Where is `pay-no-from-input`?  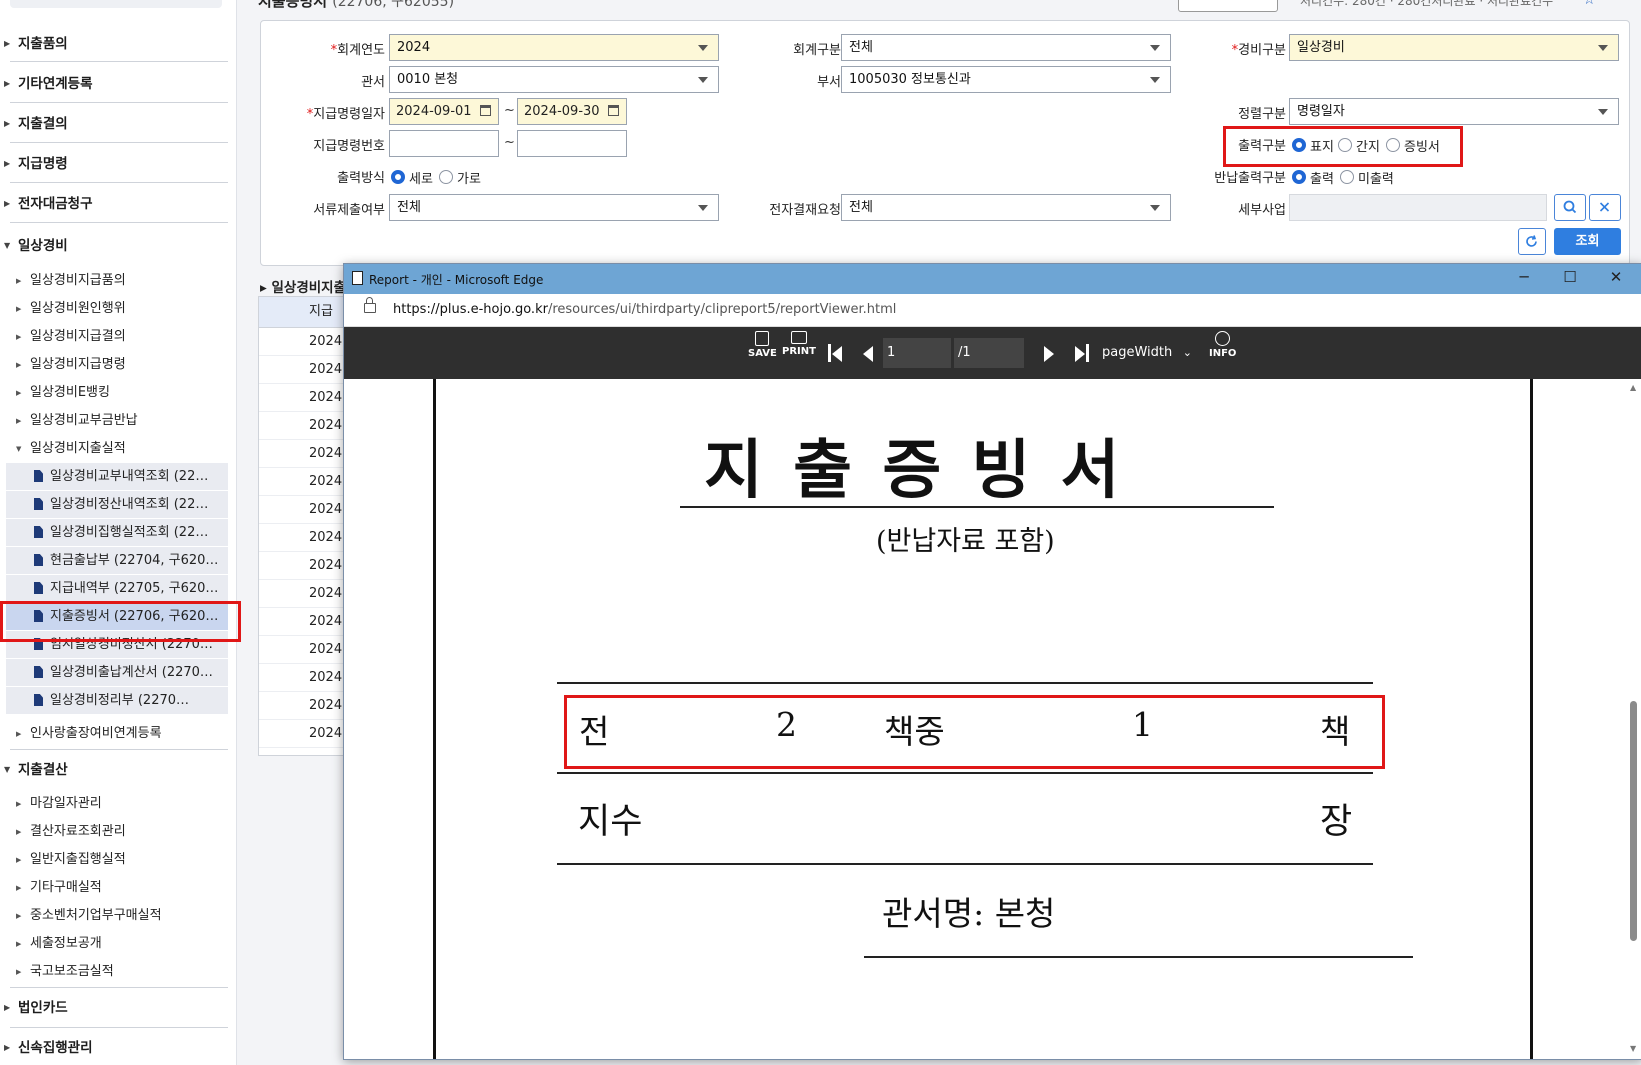 pay-no-from-input is located at coordinates (444, 143).